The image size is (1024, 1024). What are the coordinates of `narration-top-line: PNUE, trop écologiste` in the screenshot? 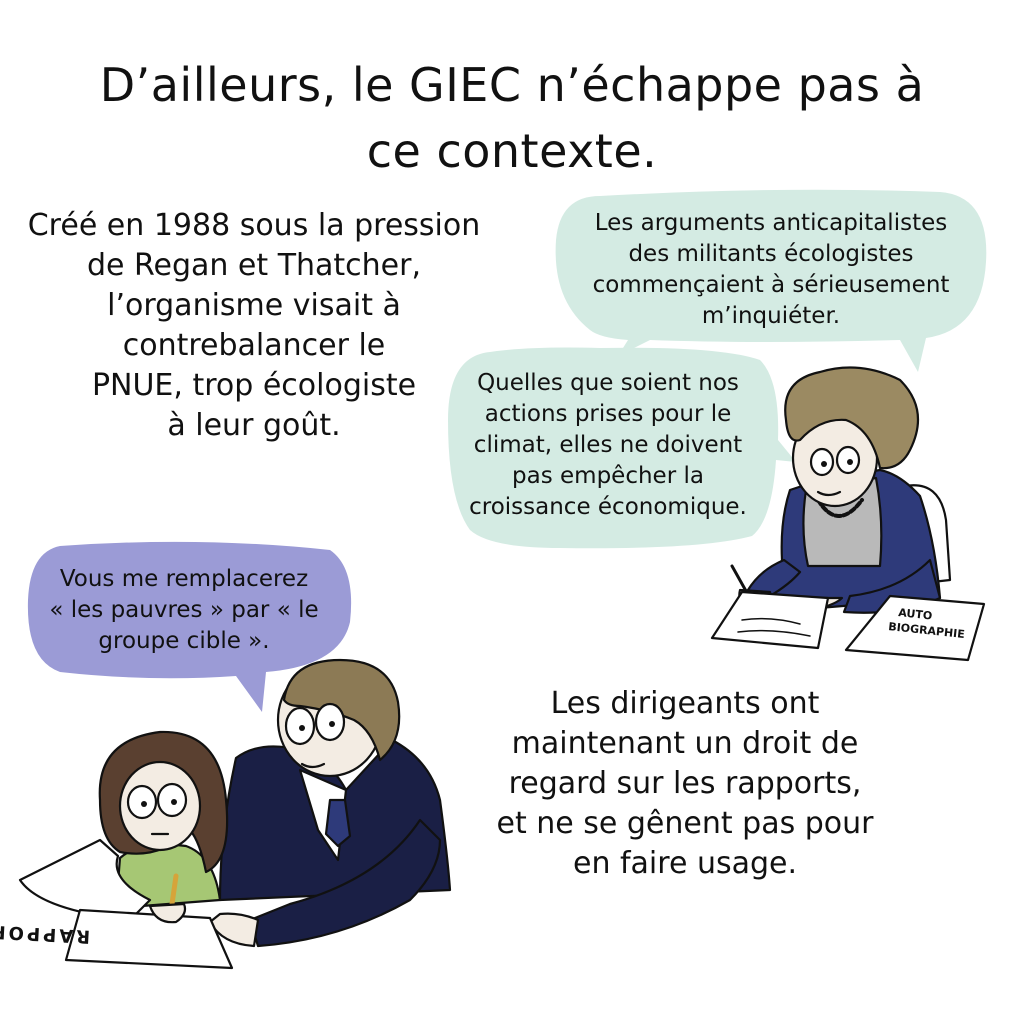 It's located at (254, 385).